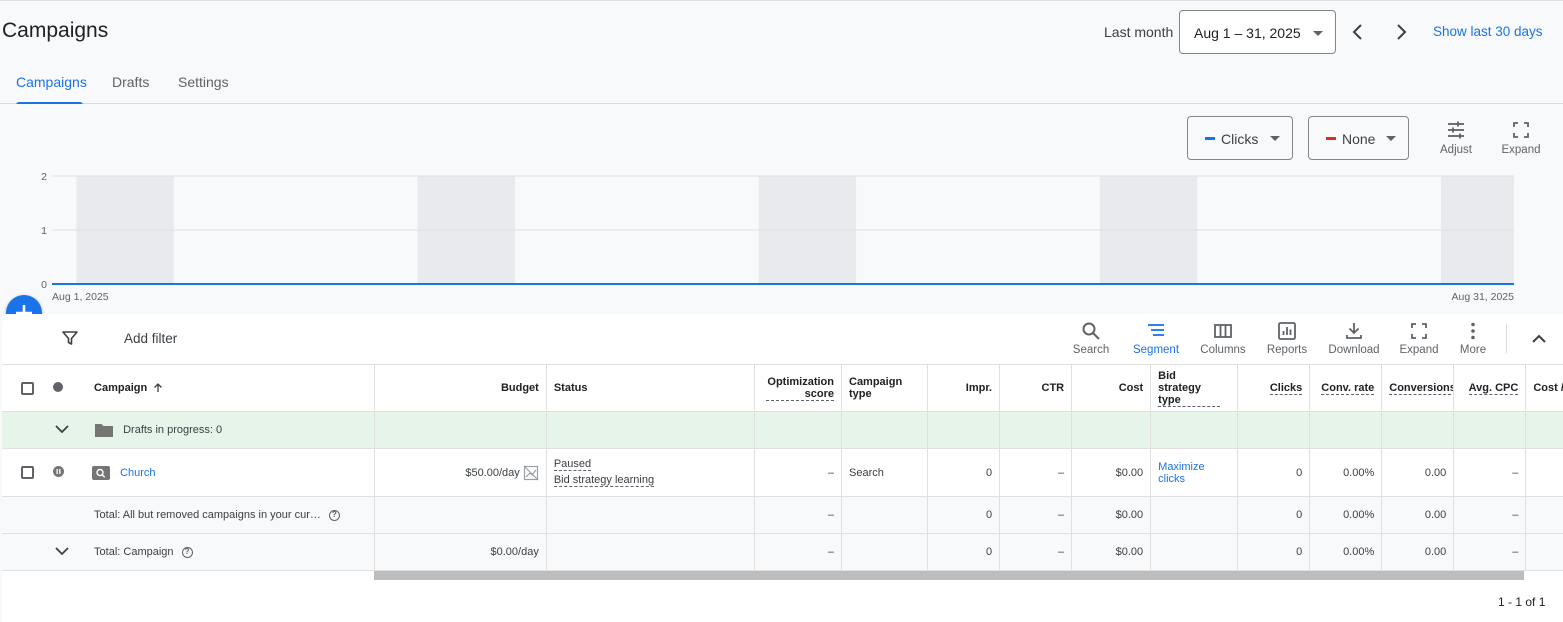 This screenshot has height=622, width=1563. I want to click on expand-chart-button: Expand, so click(1521, 138).